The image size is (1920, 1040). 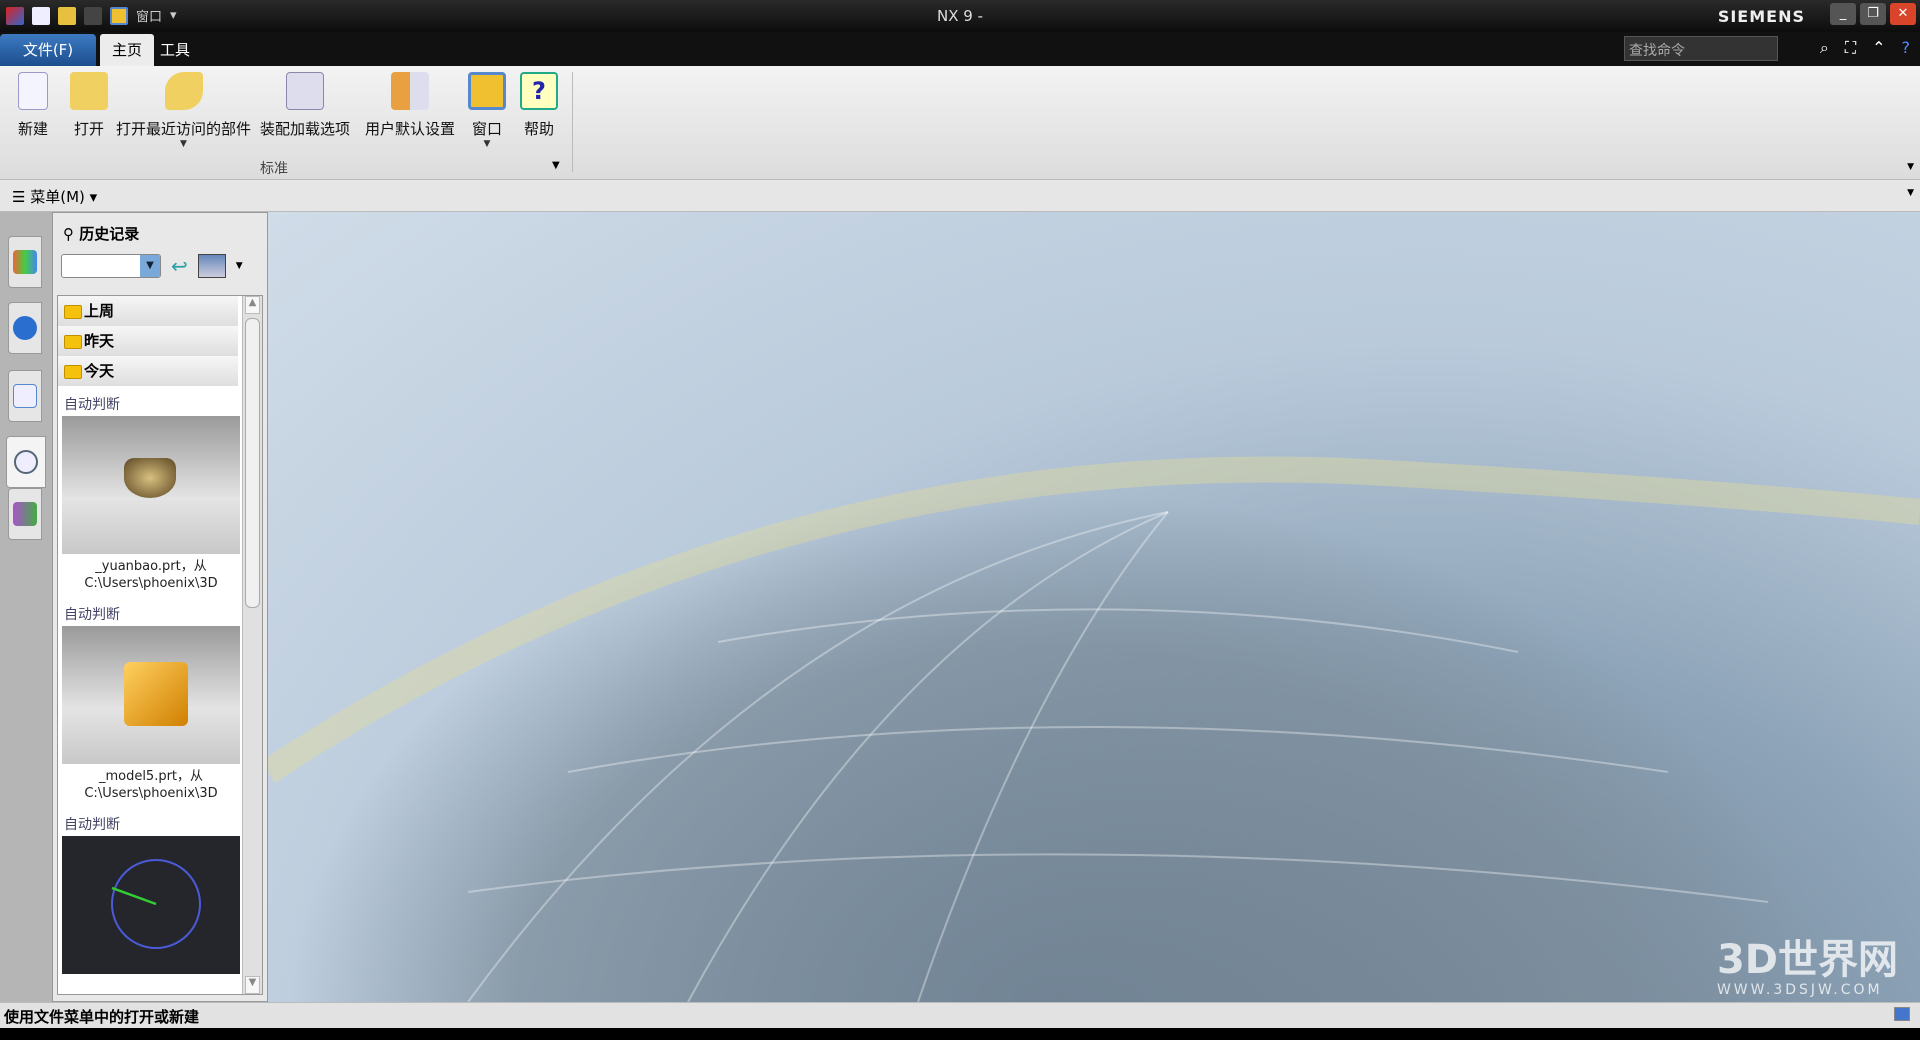 I want to click on tab-assembly-navigator, so click(x=25, y=262).